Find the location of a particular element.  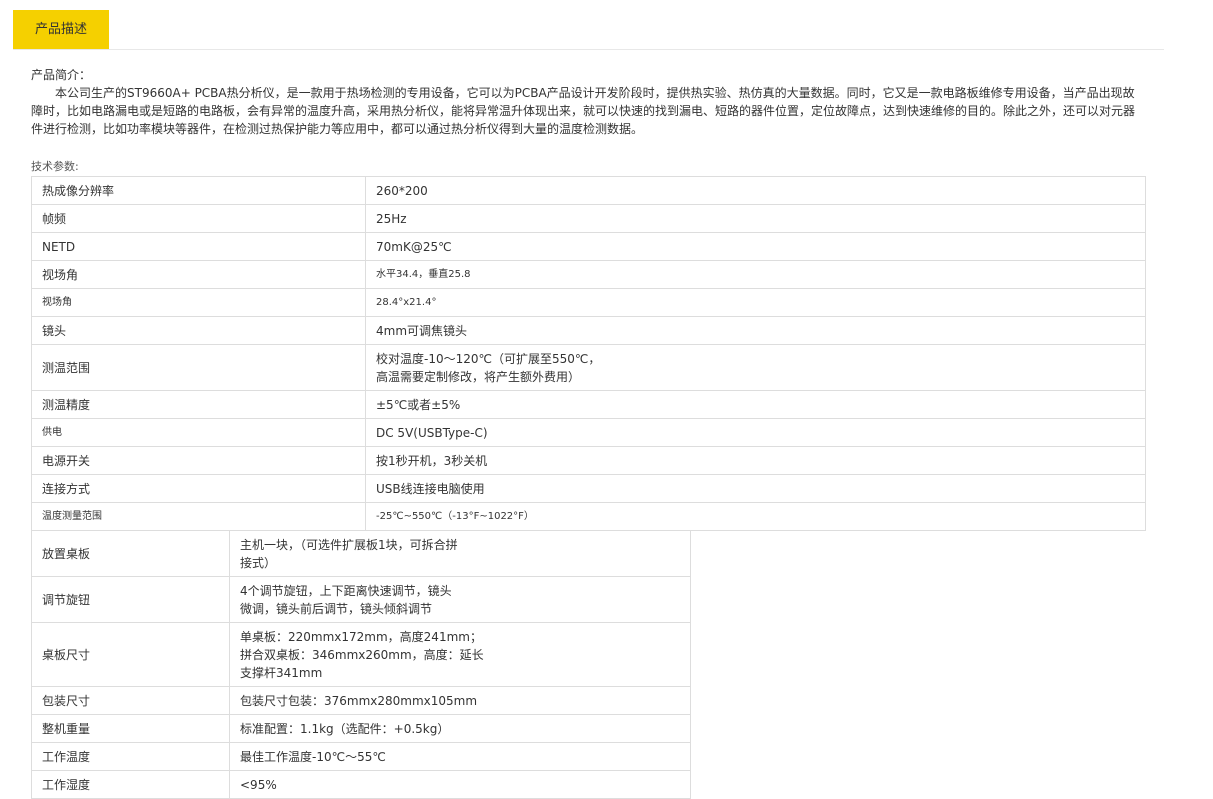

table-row: 测温精度 ±5℃或者±5% is located at coordinates (588, 404).